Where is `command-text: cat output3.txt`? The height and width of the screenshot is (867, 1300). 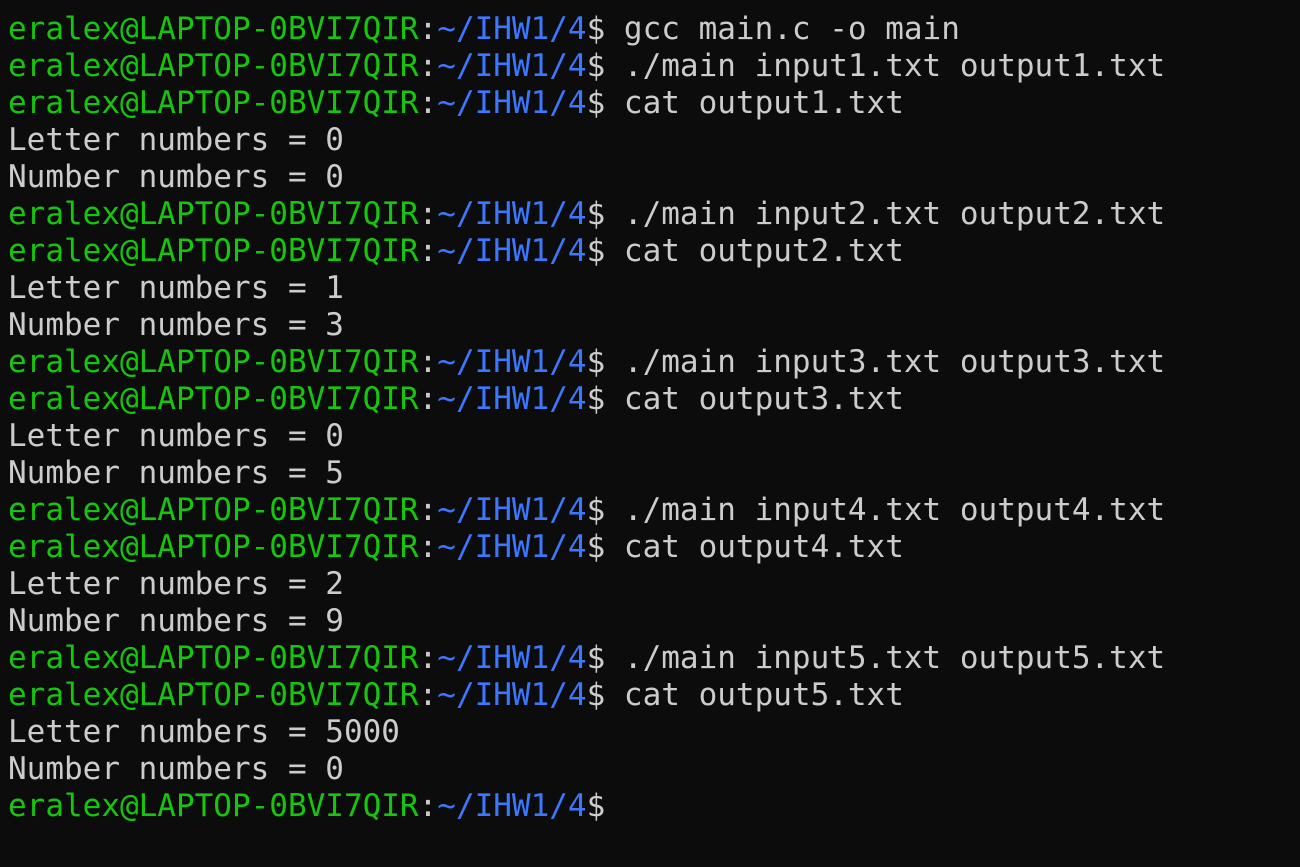
command-text: cat output3.txt is located at coordinates (754, 399).